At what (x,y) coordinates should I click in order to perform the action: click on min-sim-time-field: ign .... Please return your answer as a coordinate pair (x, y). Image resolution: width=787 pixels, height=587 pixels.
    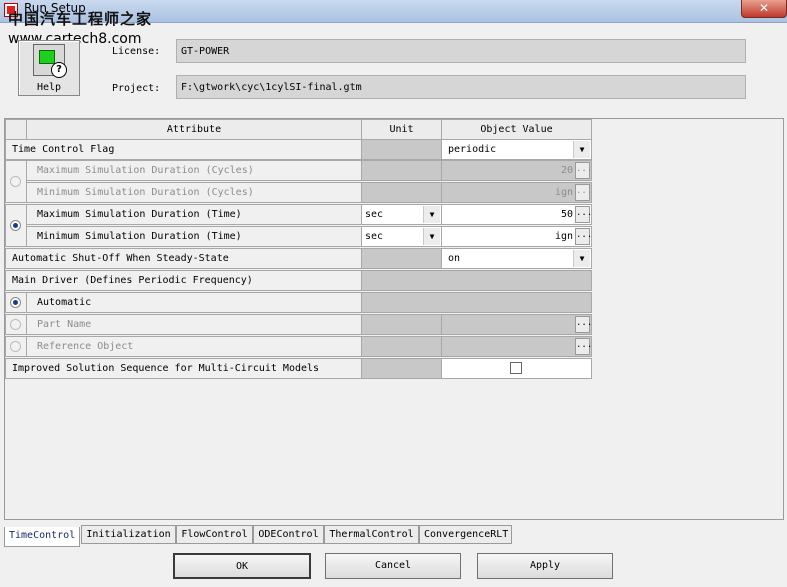
    Looking at the image, I should click on (516, 236).